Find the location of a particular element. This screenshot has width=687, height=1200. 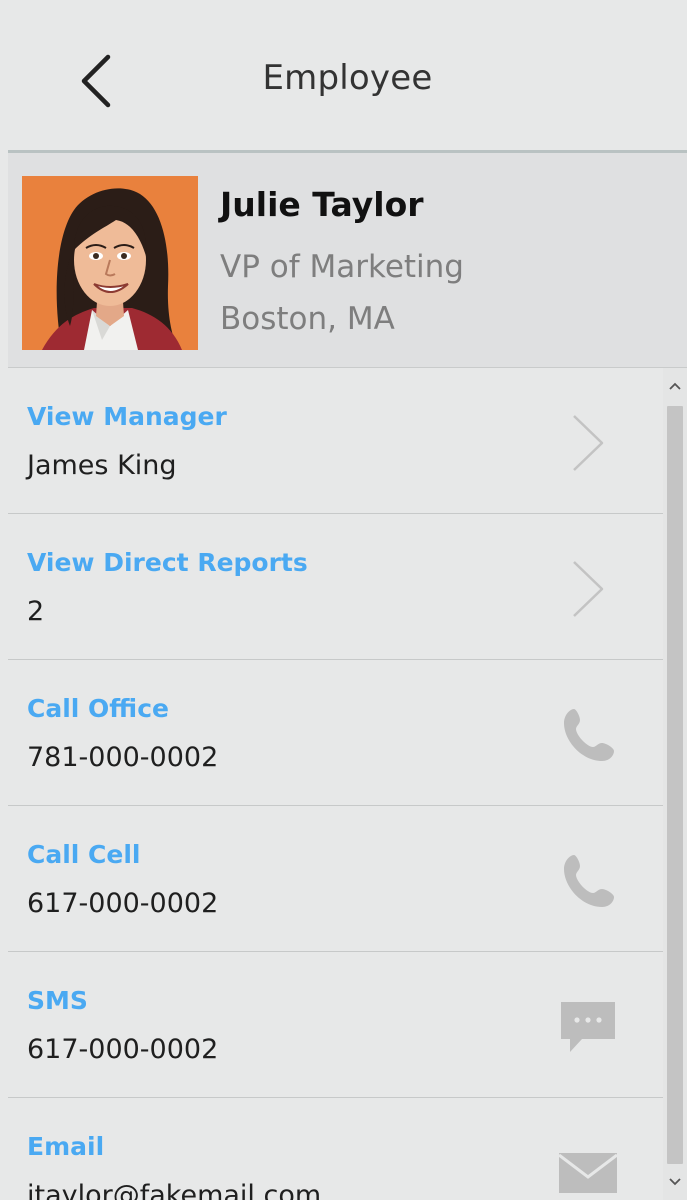

chevron-down-icon is located at coordinates (675, 1182).